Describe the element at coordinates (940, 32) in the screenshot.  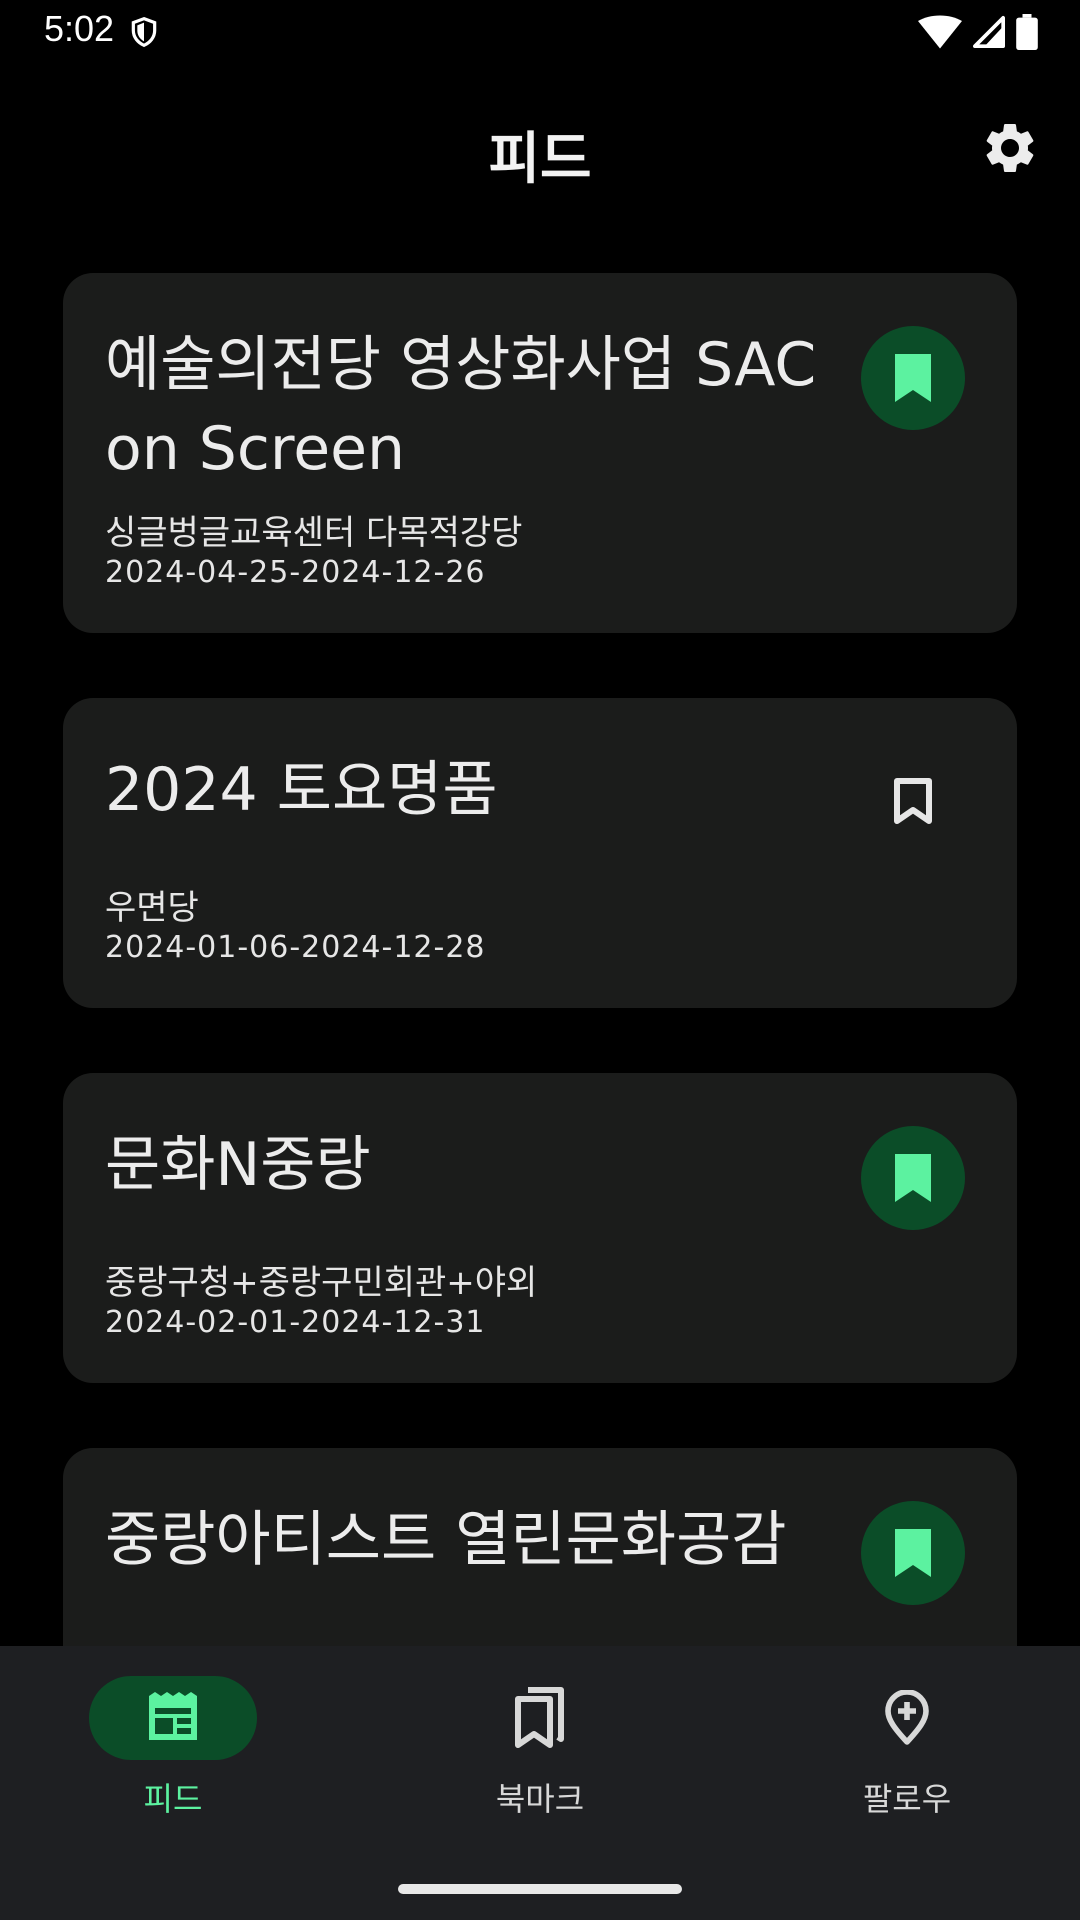
I see `wifi-icon` at that location.